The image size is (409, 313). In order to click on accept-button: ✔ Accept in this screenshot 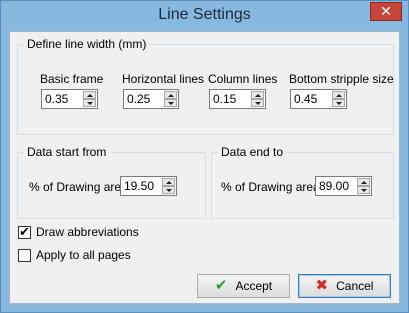, I will do `click(243, 286)`.